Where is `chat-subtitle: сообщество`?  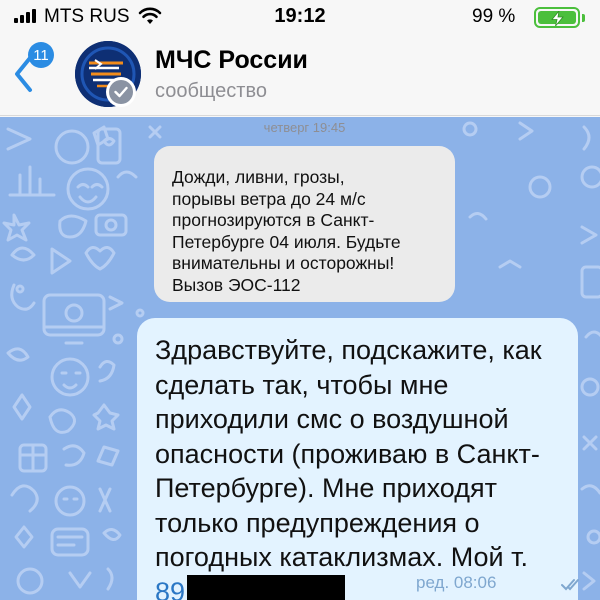 chat-subtitle: сообщество is located at coordinates (211, 91).